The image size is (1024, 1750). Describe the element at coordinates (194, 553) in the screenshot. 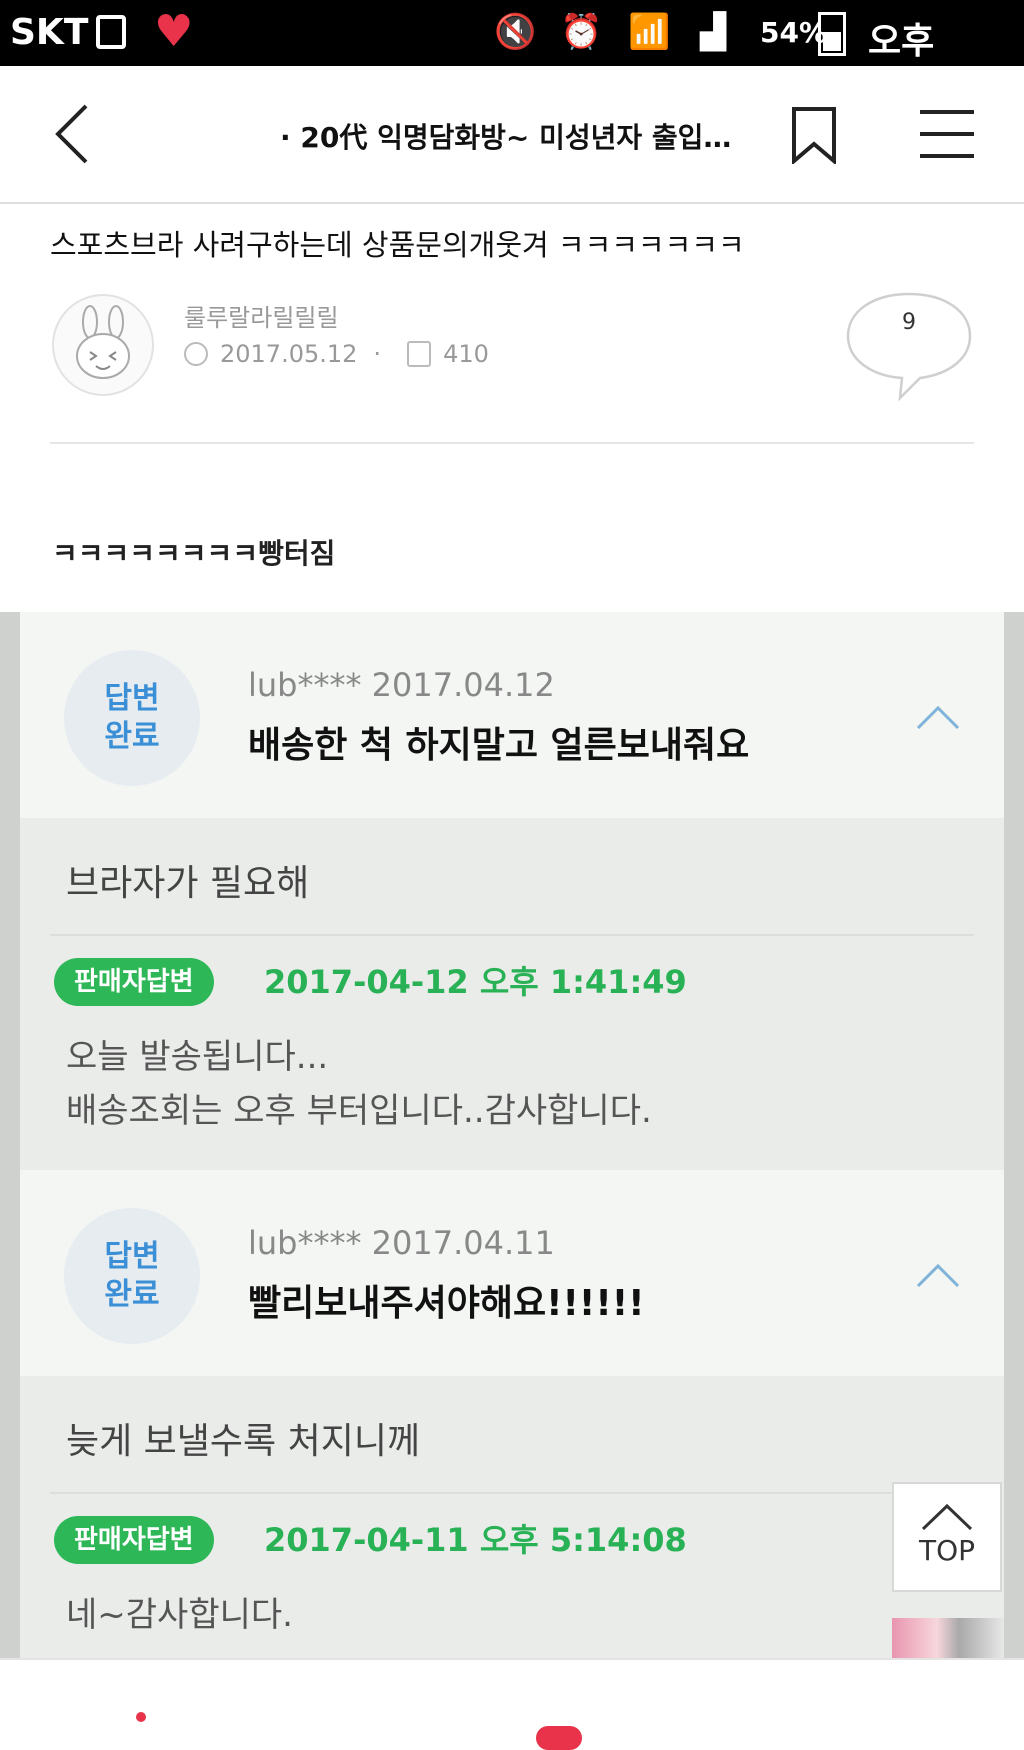

I see `post-body: ㅋㅋㅋㅋㅋㅋㅋㅋ빵터짐` at that location.